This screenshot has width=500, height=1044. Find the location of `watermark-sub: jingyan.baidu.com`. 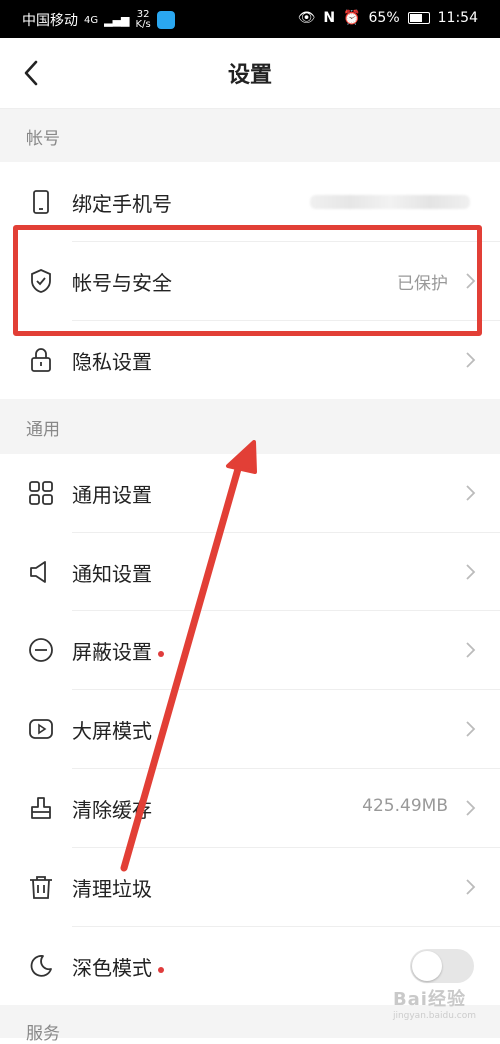

watermark-sub: jingyan.baidu.com is located at coordinates (434, 1016).